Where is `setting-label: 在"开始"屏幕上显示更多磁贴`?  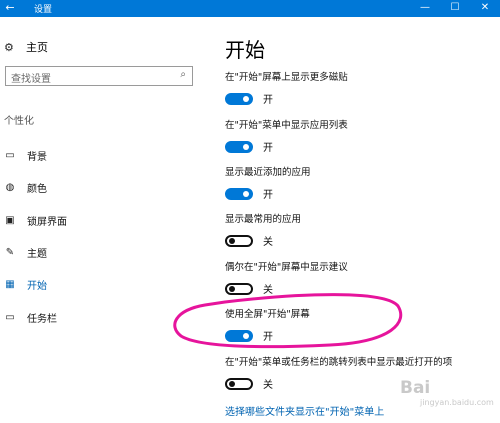
setting-label: 在"开始"屏幕上显示更多磁贴 is located at coordinates (286, 77).